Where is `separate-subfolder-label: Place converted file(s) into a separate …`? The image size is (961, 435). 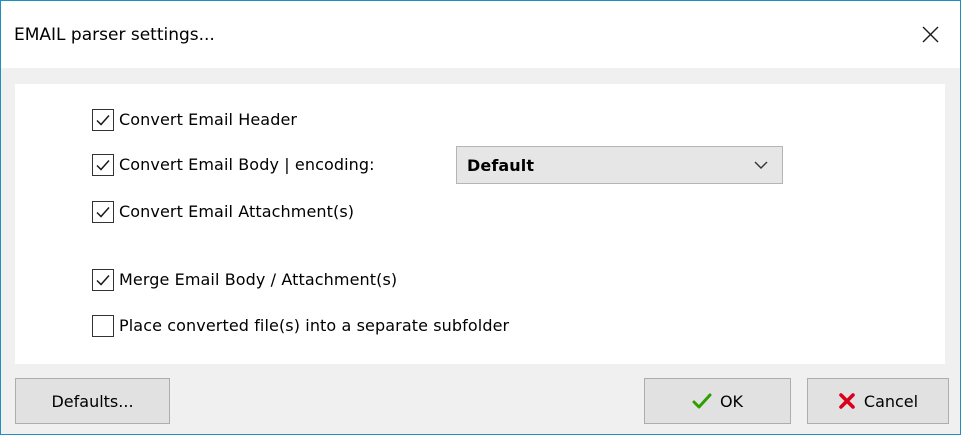
separate-subfolder-label: Place converted file(s) into a separate … is located at coordinates (314, 325).